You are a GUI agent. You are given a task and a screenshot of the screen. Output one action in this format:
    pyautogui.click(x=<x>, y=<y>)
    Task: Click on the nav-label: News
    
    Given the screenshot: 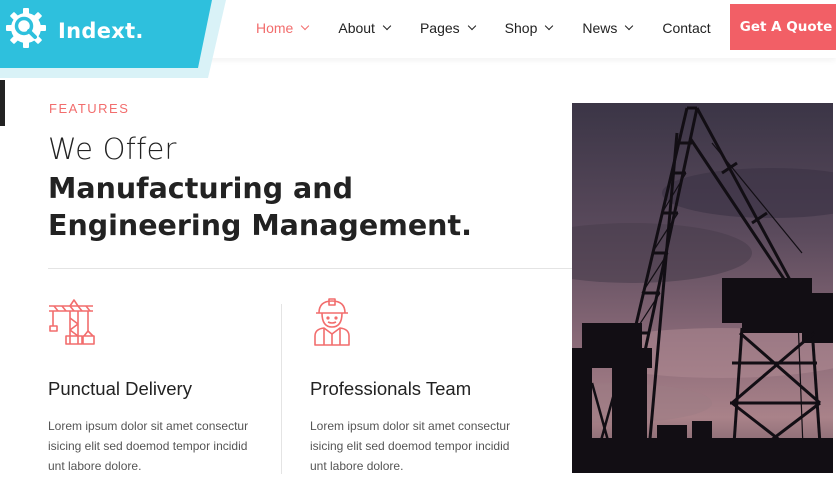 What is the action you would take?
    pyautogui.click(x=600, y=28)
    